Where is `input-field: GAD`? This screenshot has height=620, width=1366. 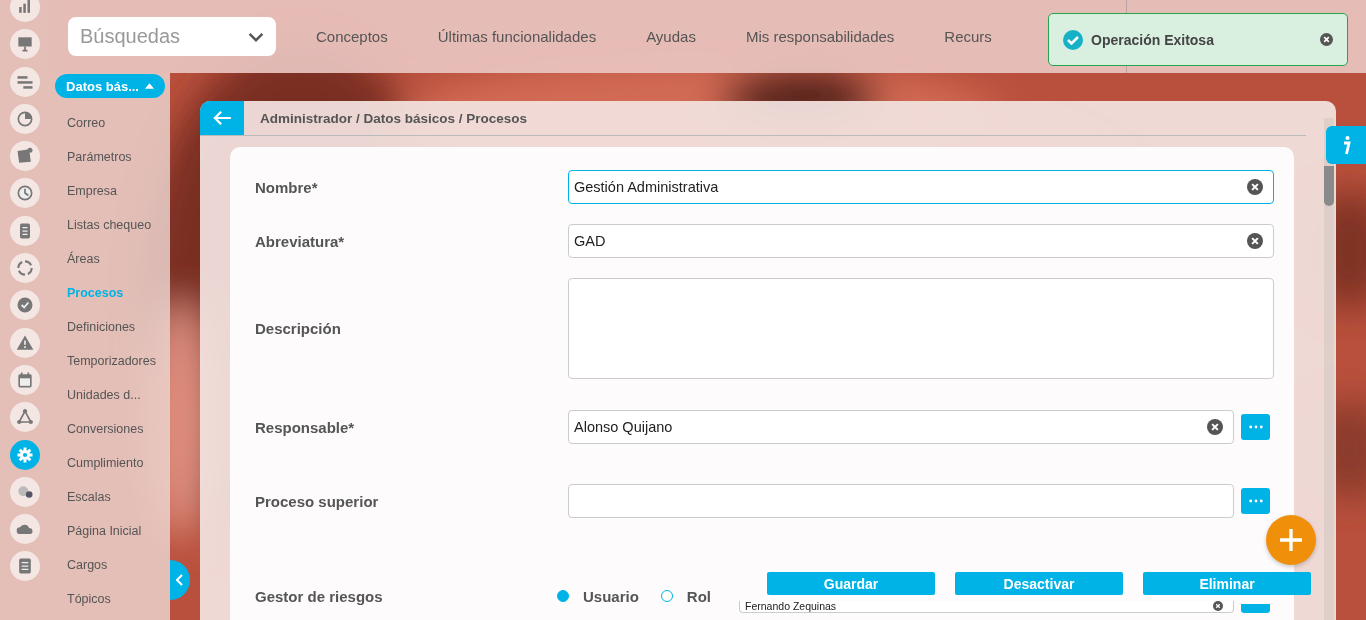 input-field: GAD is located at coordinates (921, 241).